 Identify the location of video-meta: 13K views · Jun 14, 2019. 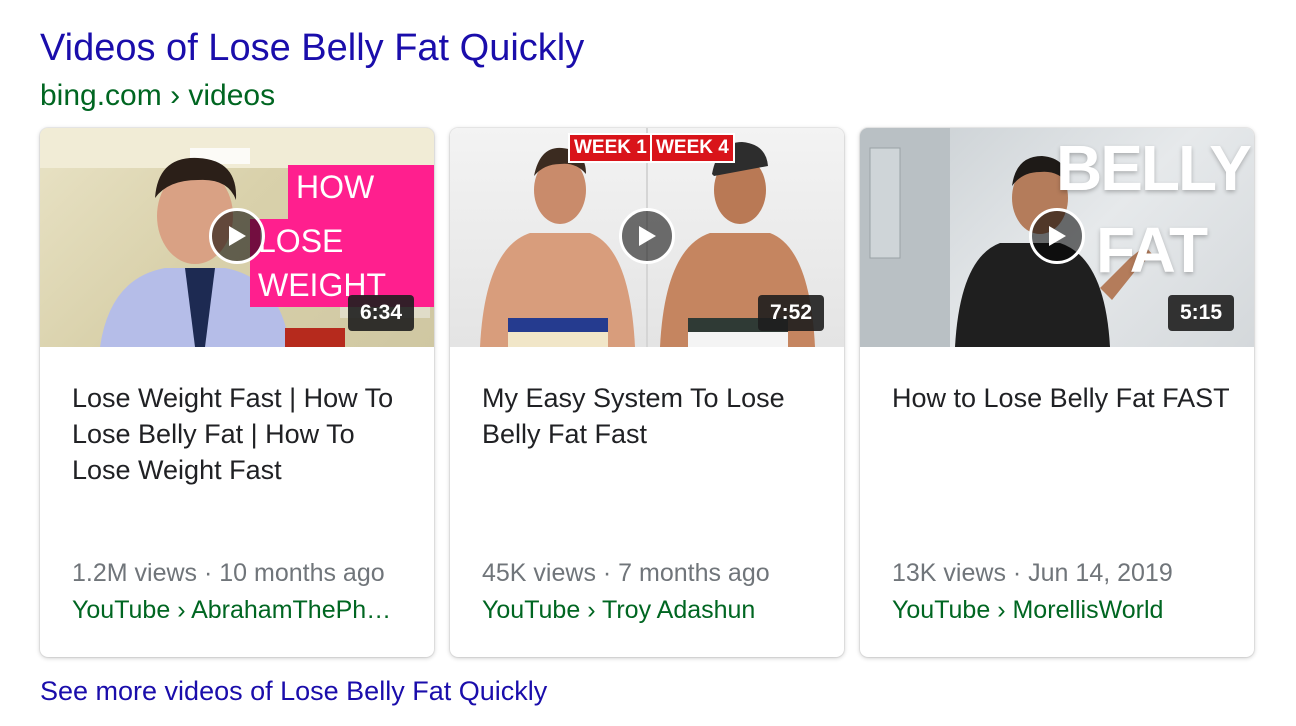
(1032, 573).